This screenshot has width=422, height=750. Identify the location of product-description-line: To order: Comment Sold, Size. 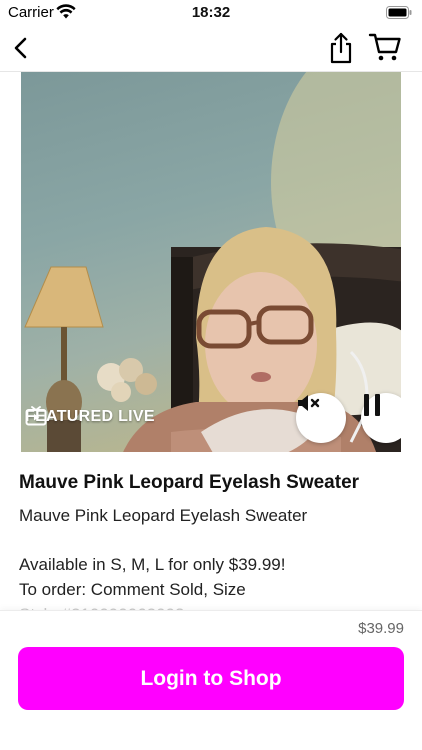
(132, 589).